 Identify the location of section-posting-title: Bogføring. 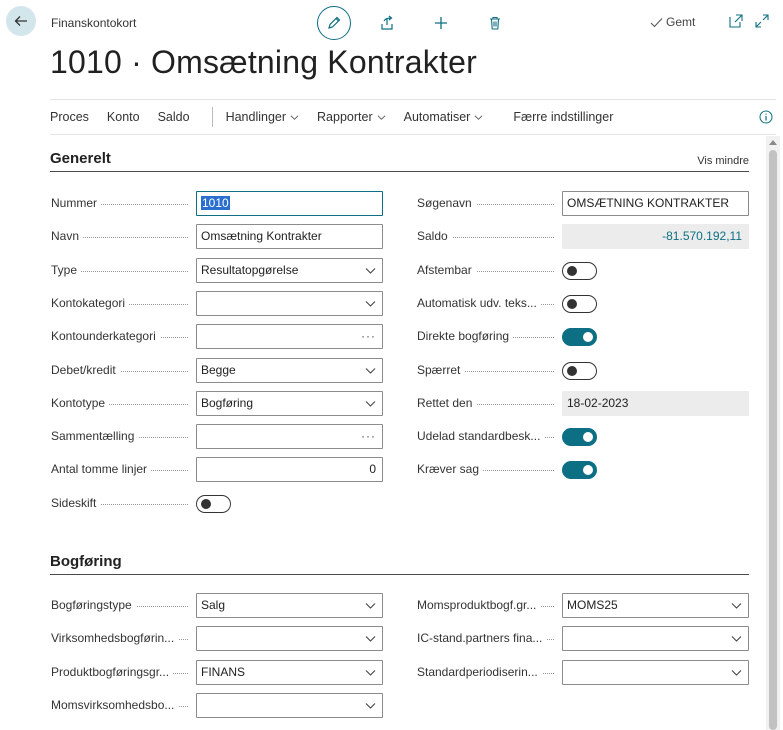
(86, 561).